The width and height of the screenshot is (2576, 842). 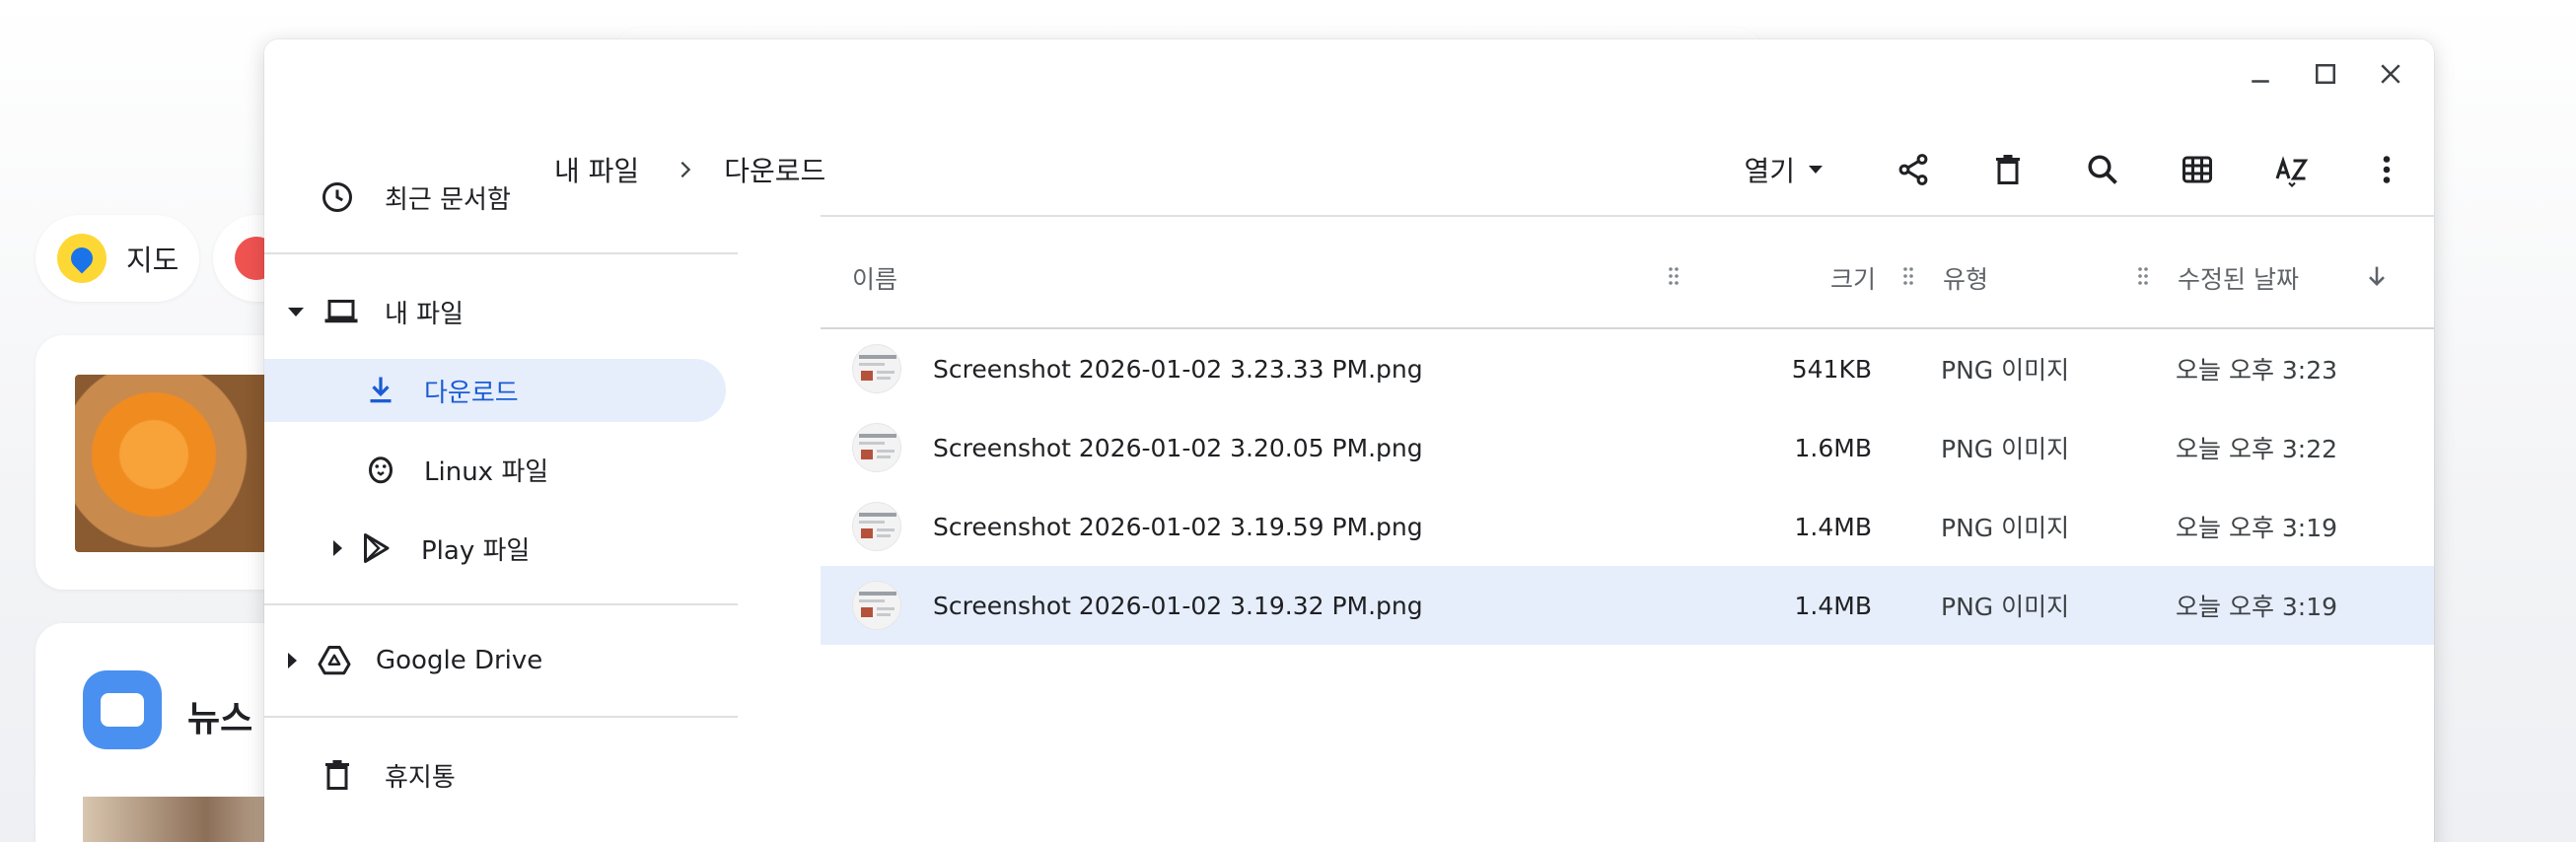 What do you see at coordinates (337, 197) in the screenshot?
I see `clock-icon` at bounding box center [337, 197].